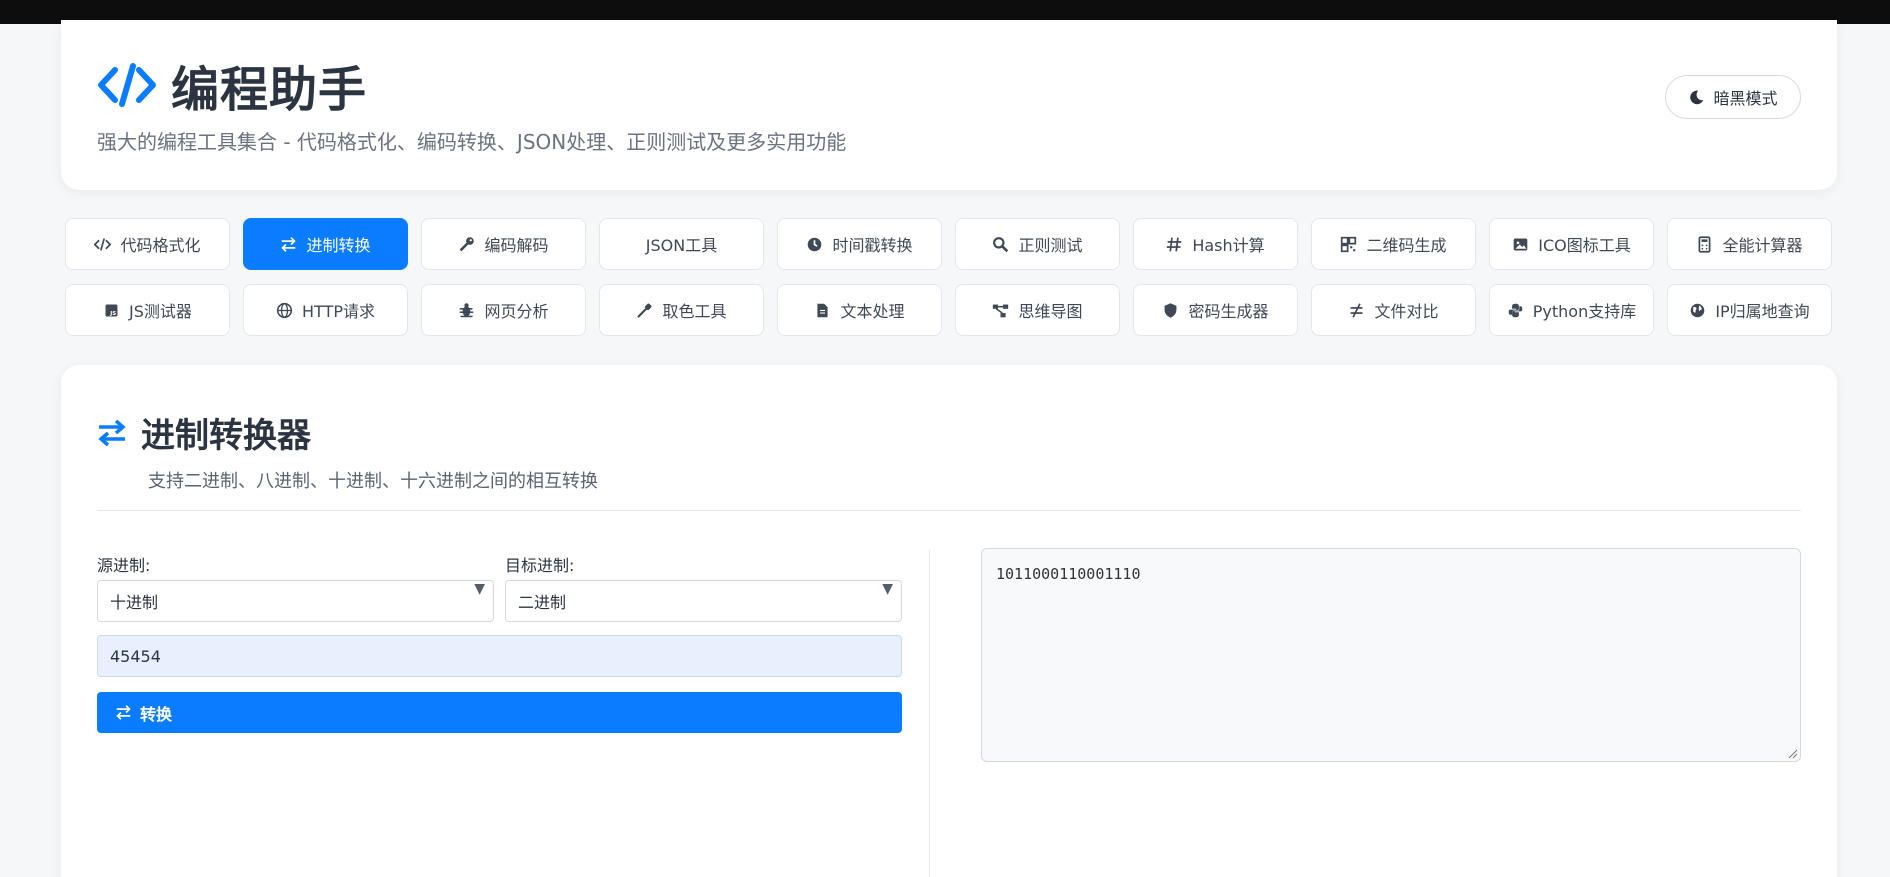 The width and height of the screenshot is (1890, 877). What do you see at coordinates (703, 601) in the screenshot?
I see `target-base-select: 二进制 ▼` at bounding box center [703, 601].